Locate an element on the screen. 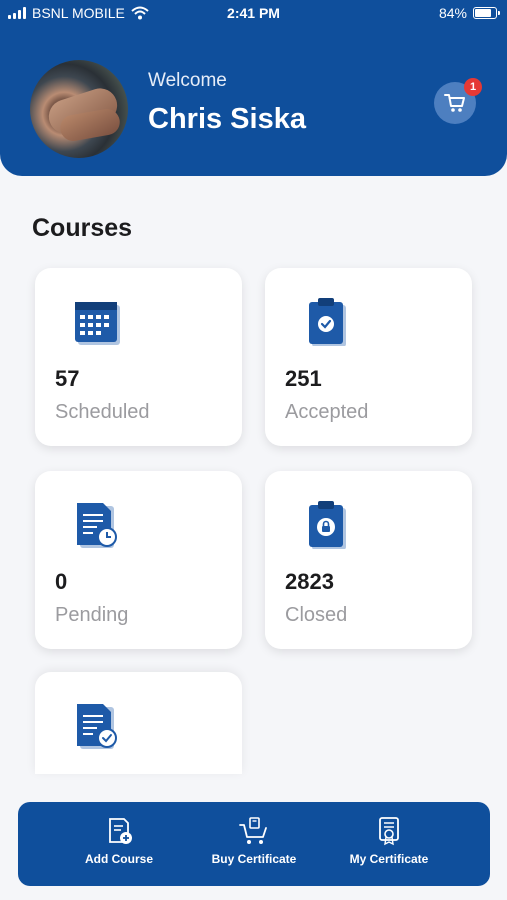 This screenshot has height=900, width=507. certificate-icon is located at coordinates (389, 831).